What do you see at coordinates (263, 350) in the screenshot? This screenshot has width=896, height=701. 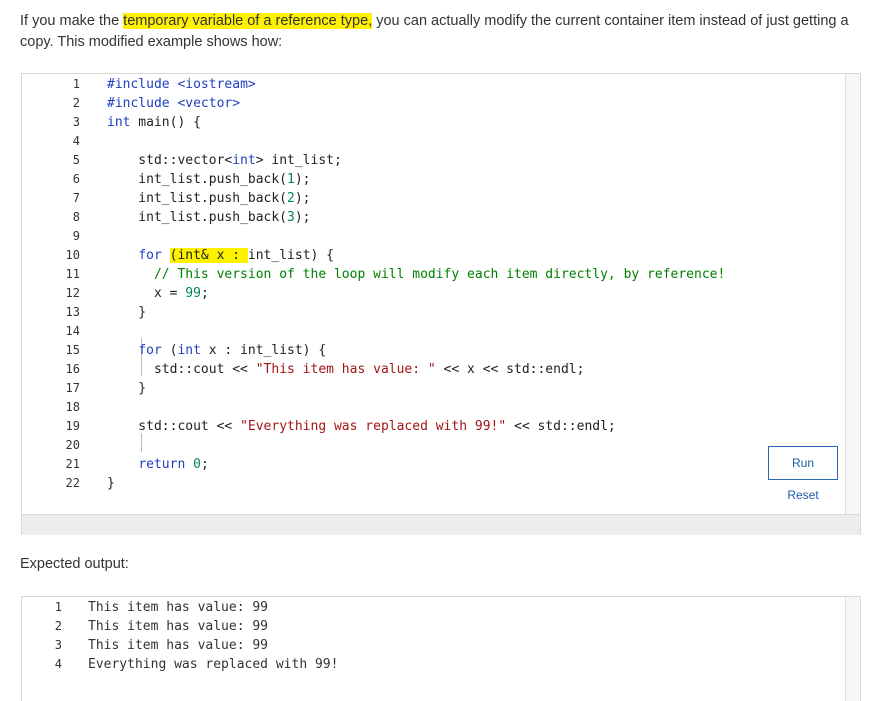 I see `code-token: x : int_list) {` at bounding box center [263, 350].